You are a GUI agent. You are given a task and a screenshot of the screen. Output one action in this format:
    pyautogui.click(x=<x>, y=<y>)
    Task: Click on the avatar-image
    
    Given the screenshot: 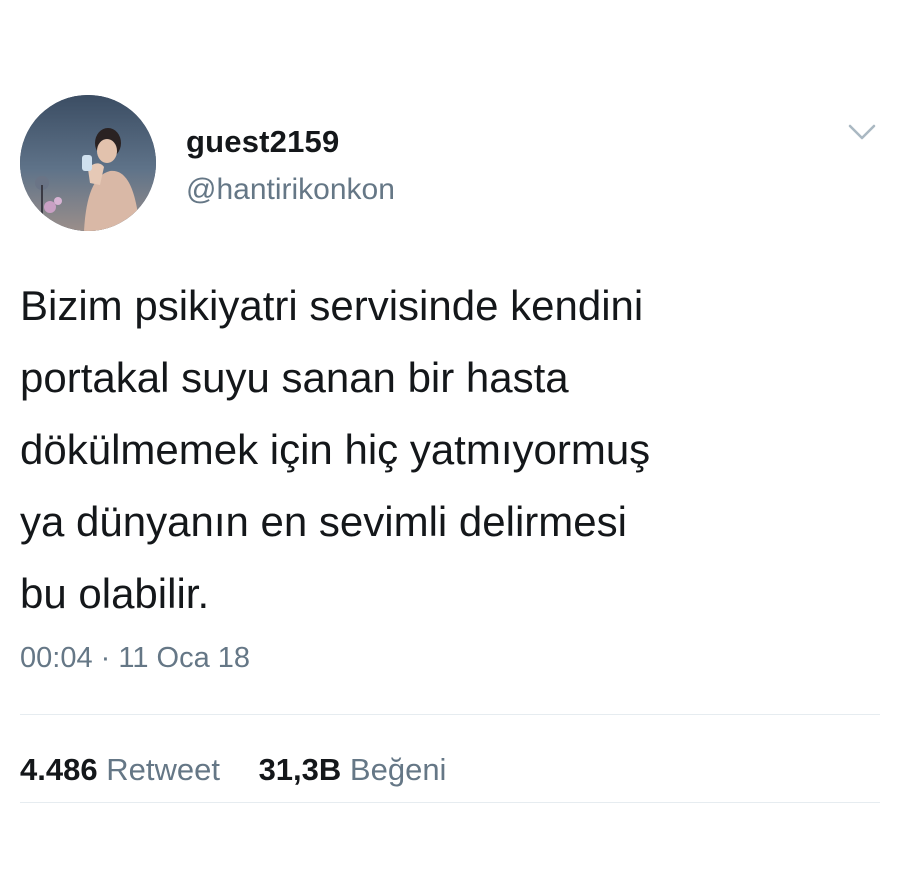 What is the action you would take?
    pyautogui.click(x=88, y=163)
    